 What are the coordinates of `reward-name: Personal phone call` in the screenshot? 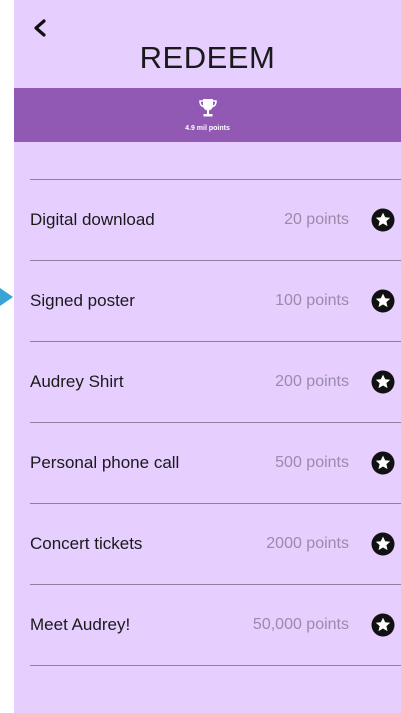 It's located at (105, 462).